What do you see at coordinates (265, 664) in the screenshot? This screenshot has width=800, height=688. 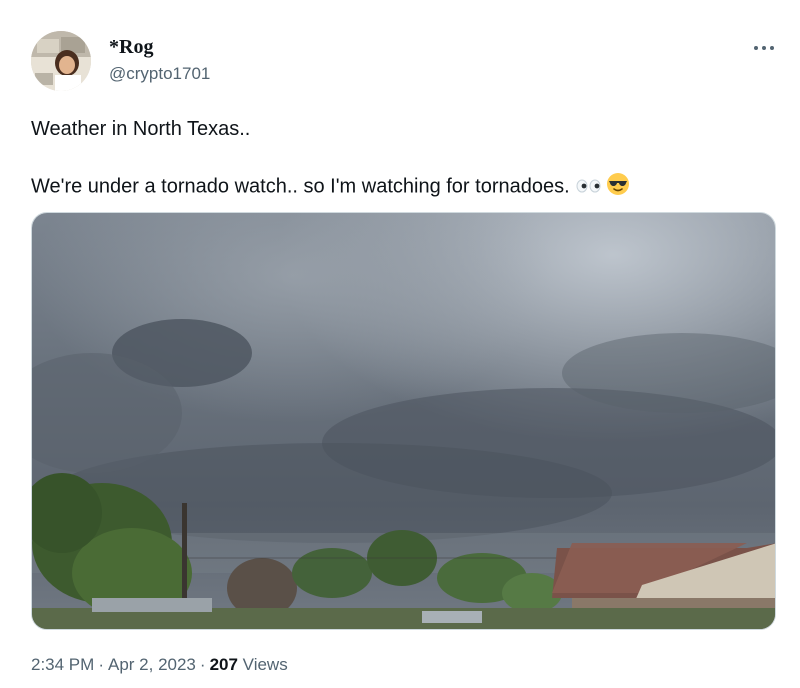 I see `views-label: Views` at bounding box center [265, 664].